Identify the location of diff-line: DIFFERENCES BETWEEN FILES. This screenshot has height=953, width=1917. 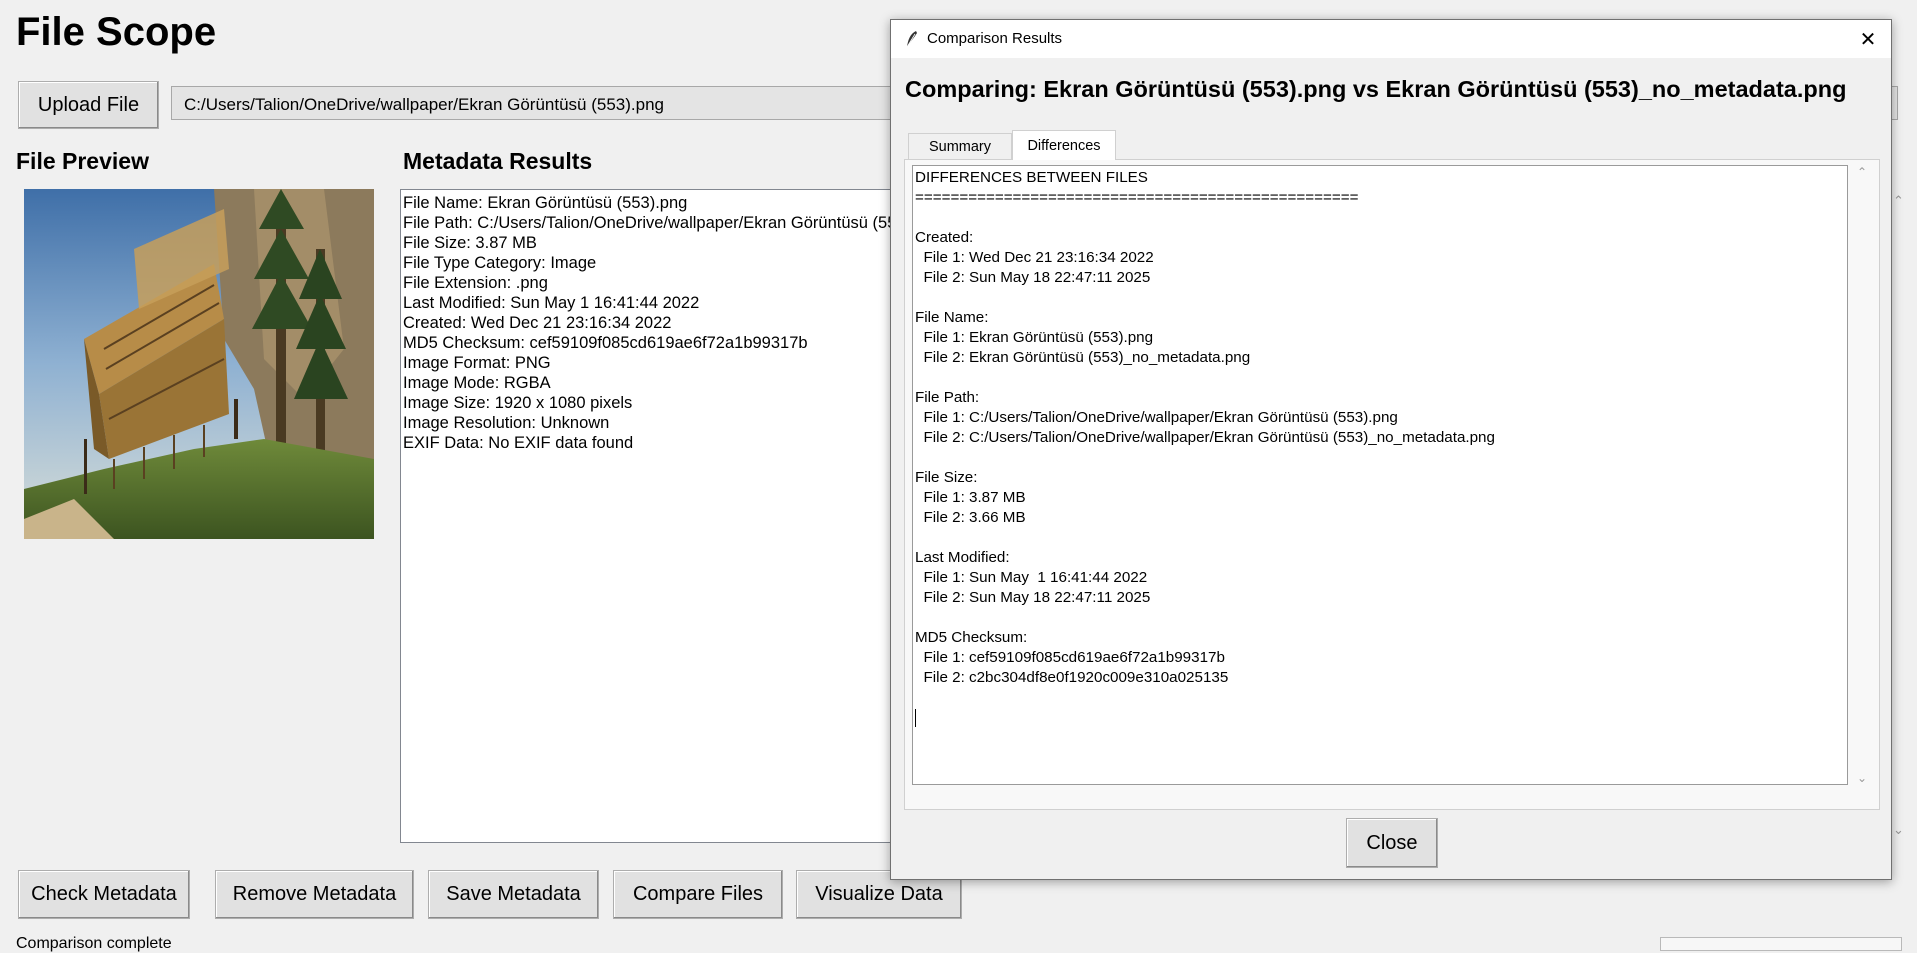
(1031, 177).